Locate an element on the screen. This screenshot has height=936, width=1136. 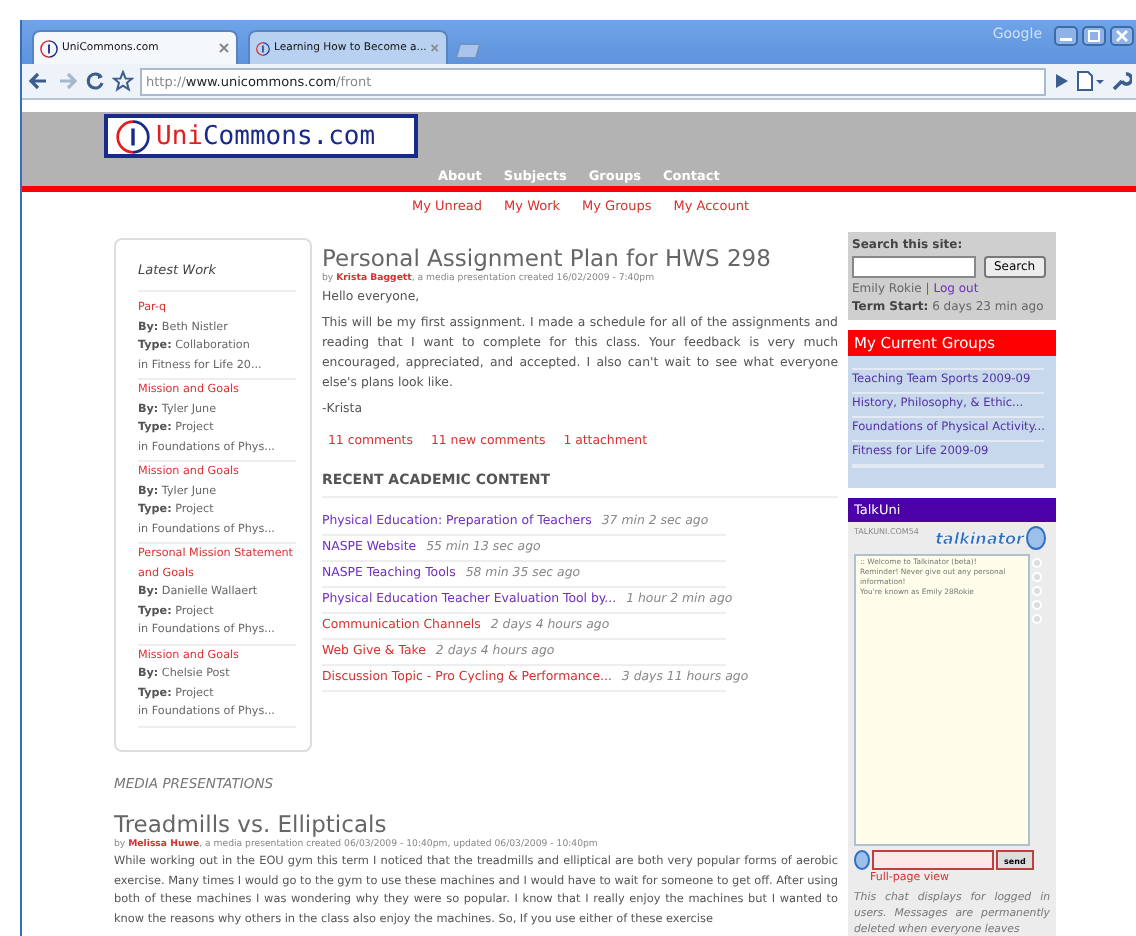
chat-input is located at coordinates (933, 860).